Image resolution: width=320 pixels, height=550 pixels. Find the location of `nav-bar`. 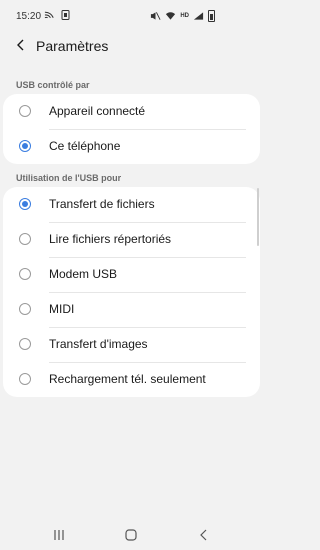

nav-bar is located at coordinates (130, 535).